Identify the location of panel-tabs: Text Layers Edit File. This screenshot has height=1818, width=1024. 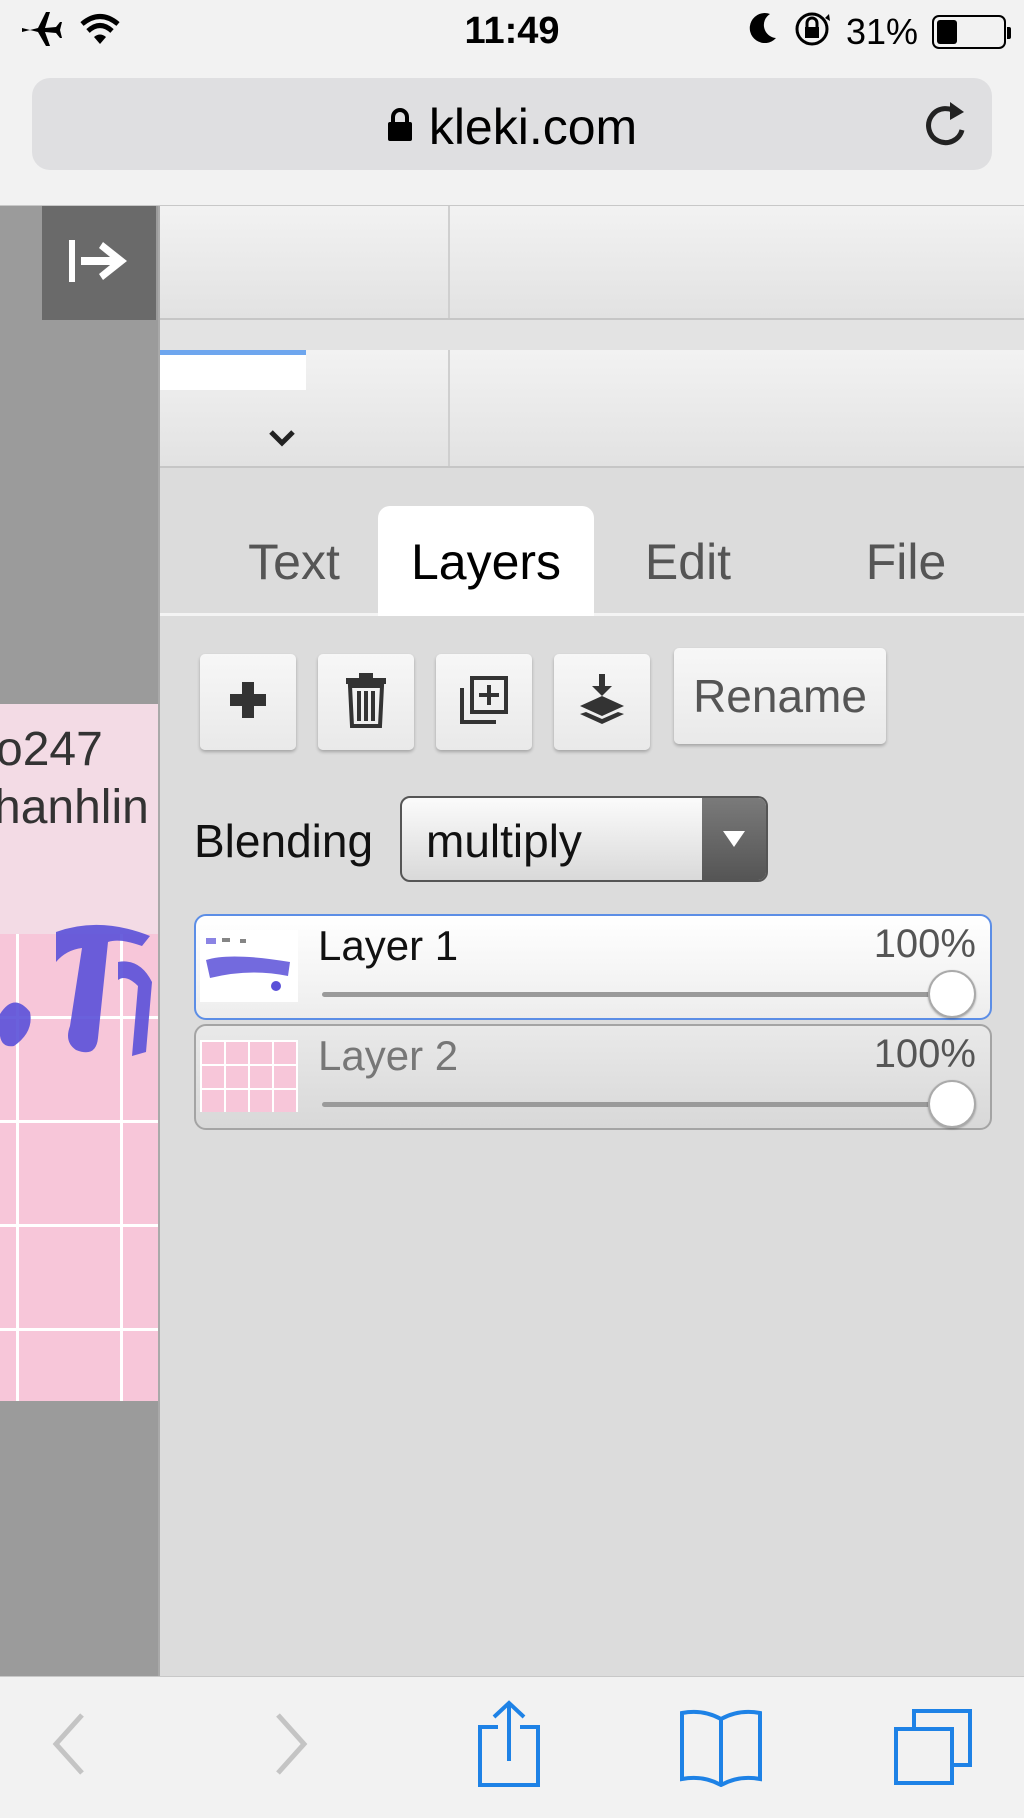
(592, 542).